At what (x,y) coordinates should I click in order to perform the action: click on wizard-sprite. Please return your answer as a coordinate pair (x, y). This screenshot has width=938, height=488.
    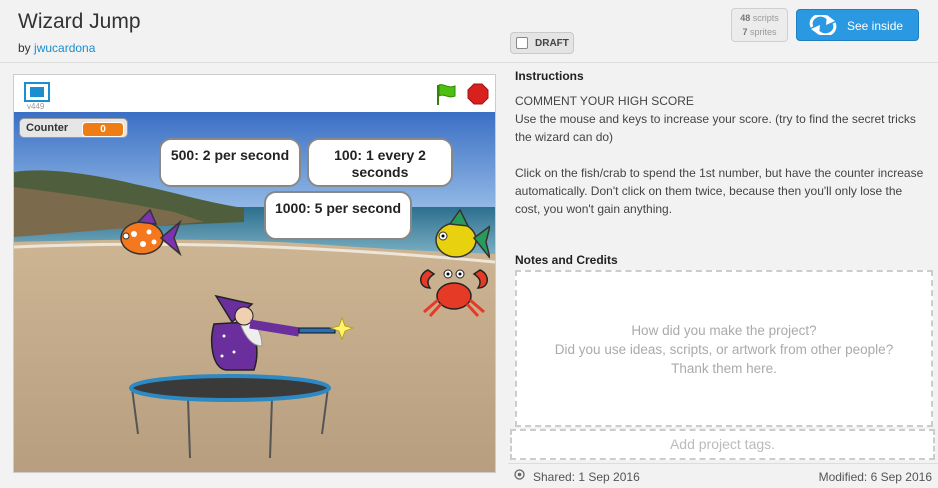
    Looking at the image, I should click on (279, 332).